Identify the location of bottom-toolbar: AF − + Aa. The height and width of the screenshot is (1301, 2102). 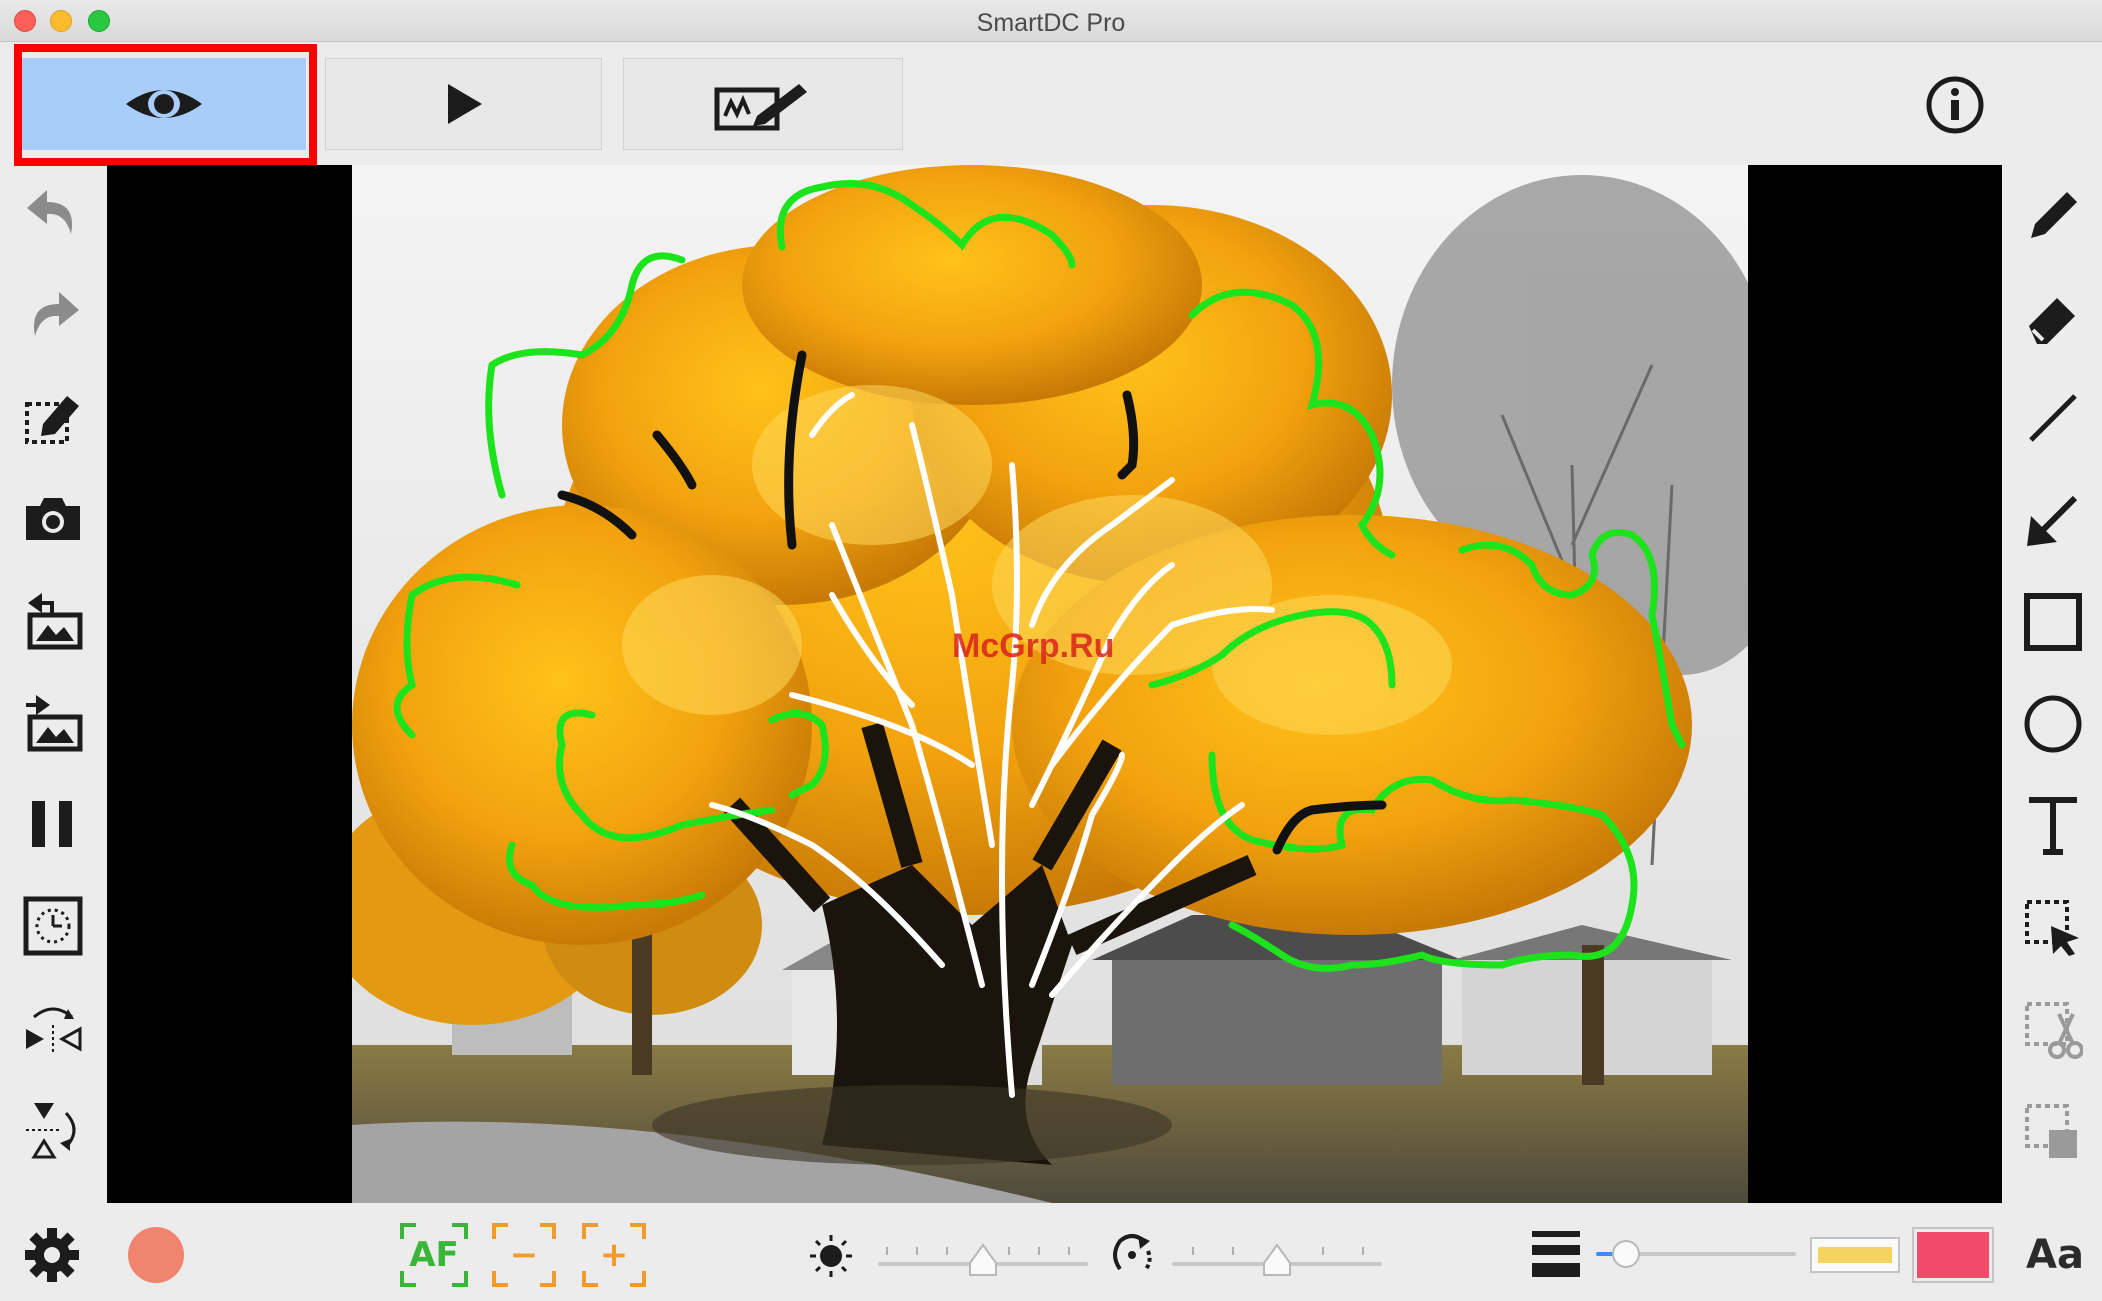
(1051, 1253).